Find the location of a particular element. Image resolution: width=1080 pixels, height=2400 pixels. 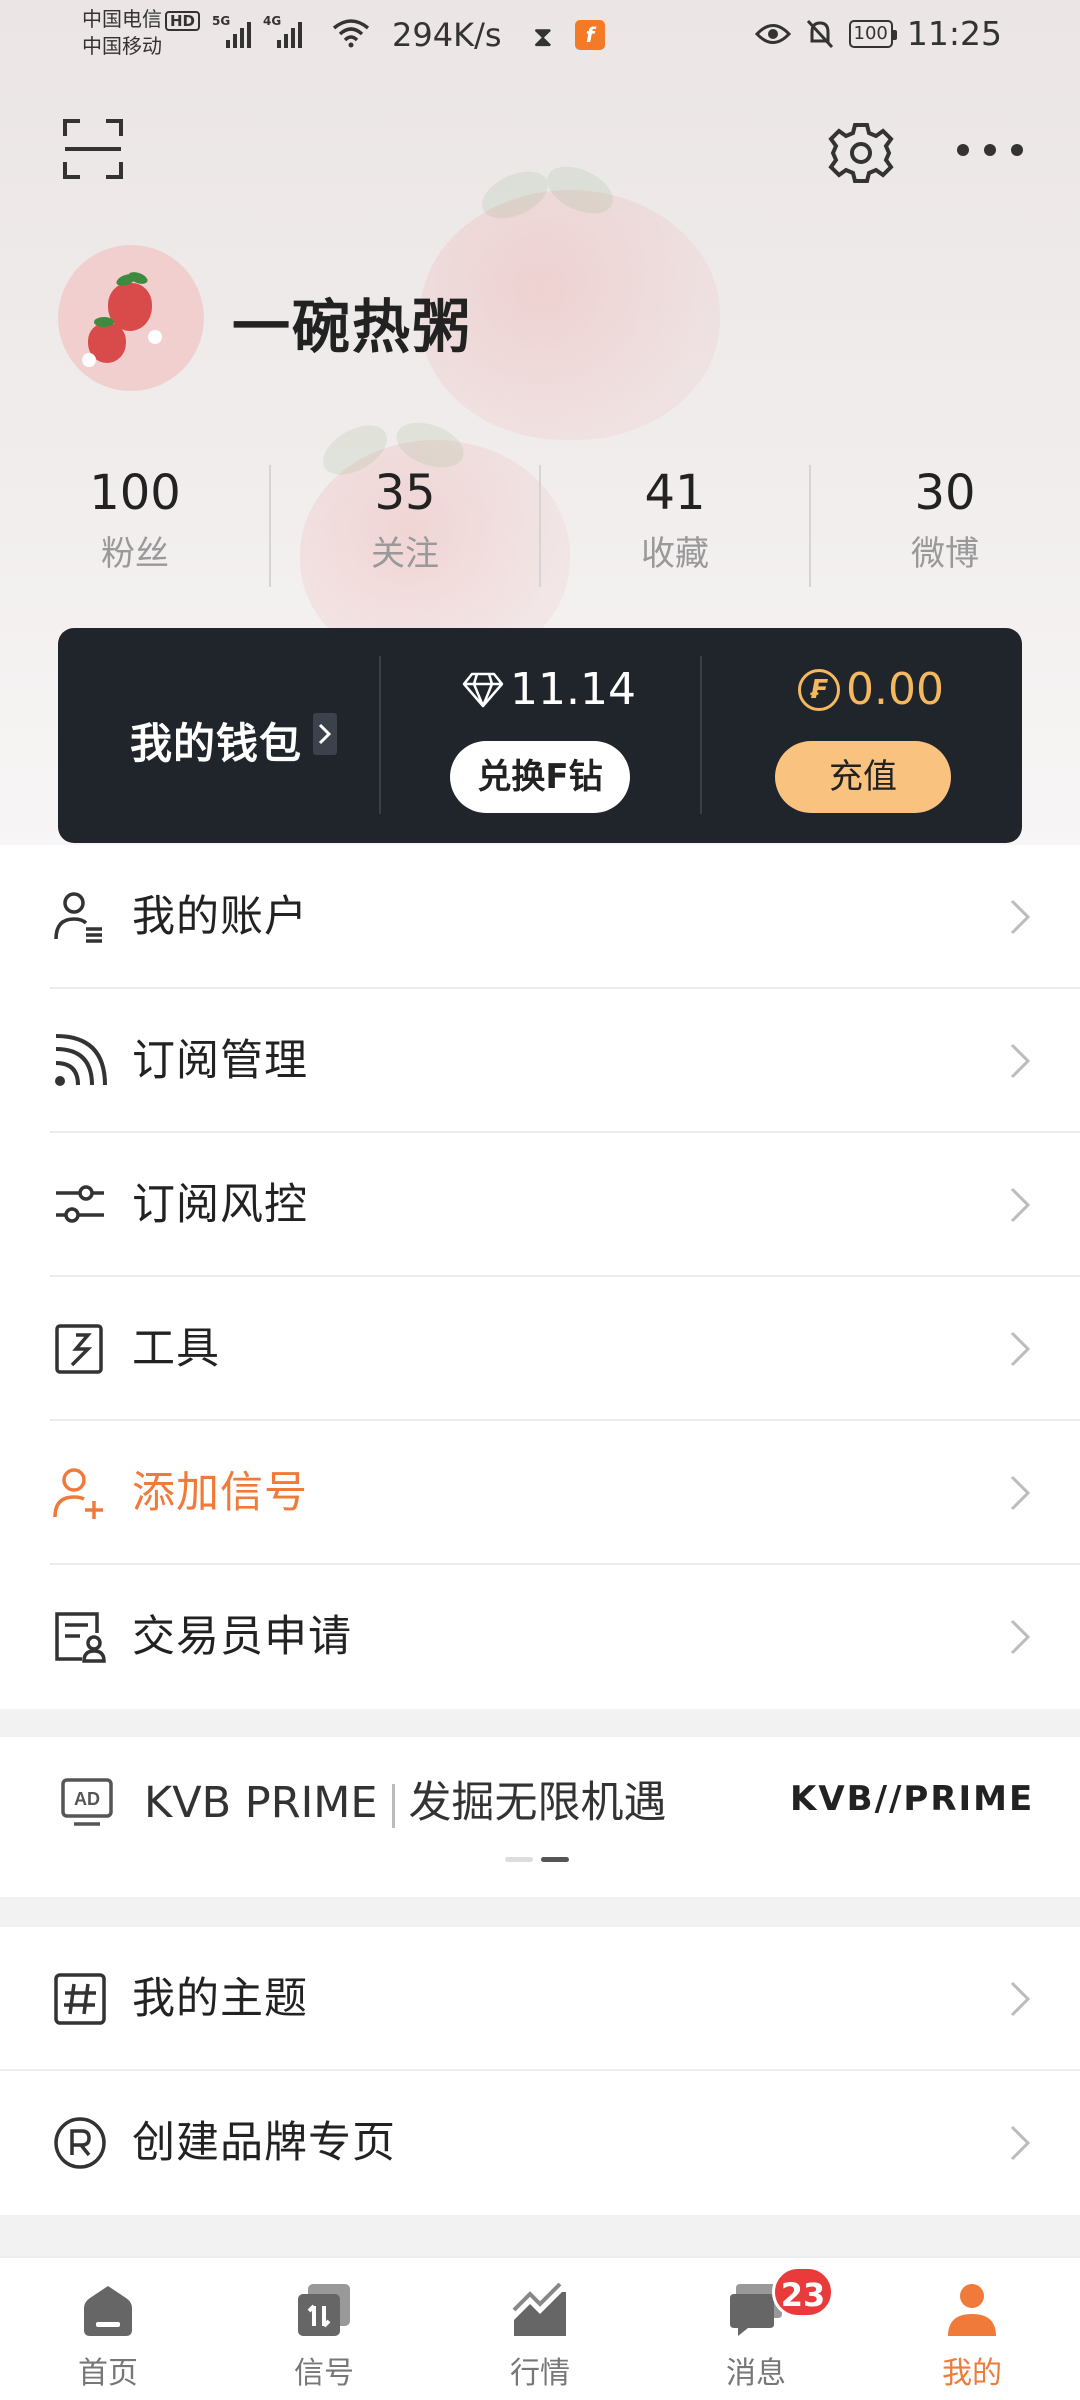

nav-home: 首页 is located at coordinates (108, 2329).